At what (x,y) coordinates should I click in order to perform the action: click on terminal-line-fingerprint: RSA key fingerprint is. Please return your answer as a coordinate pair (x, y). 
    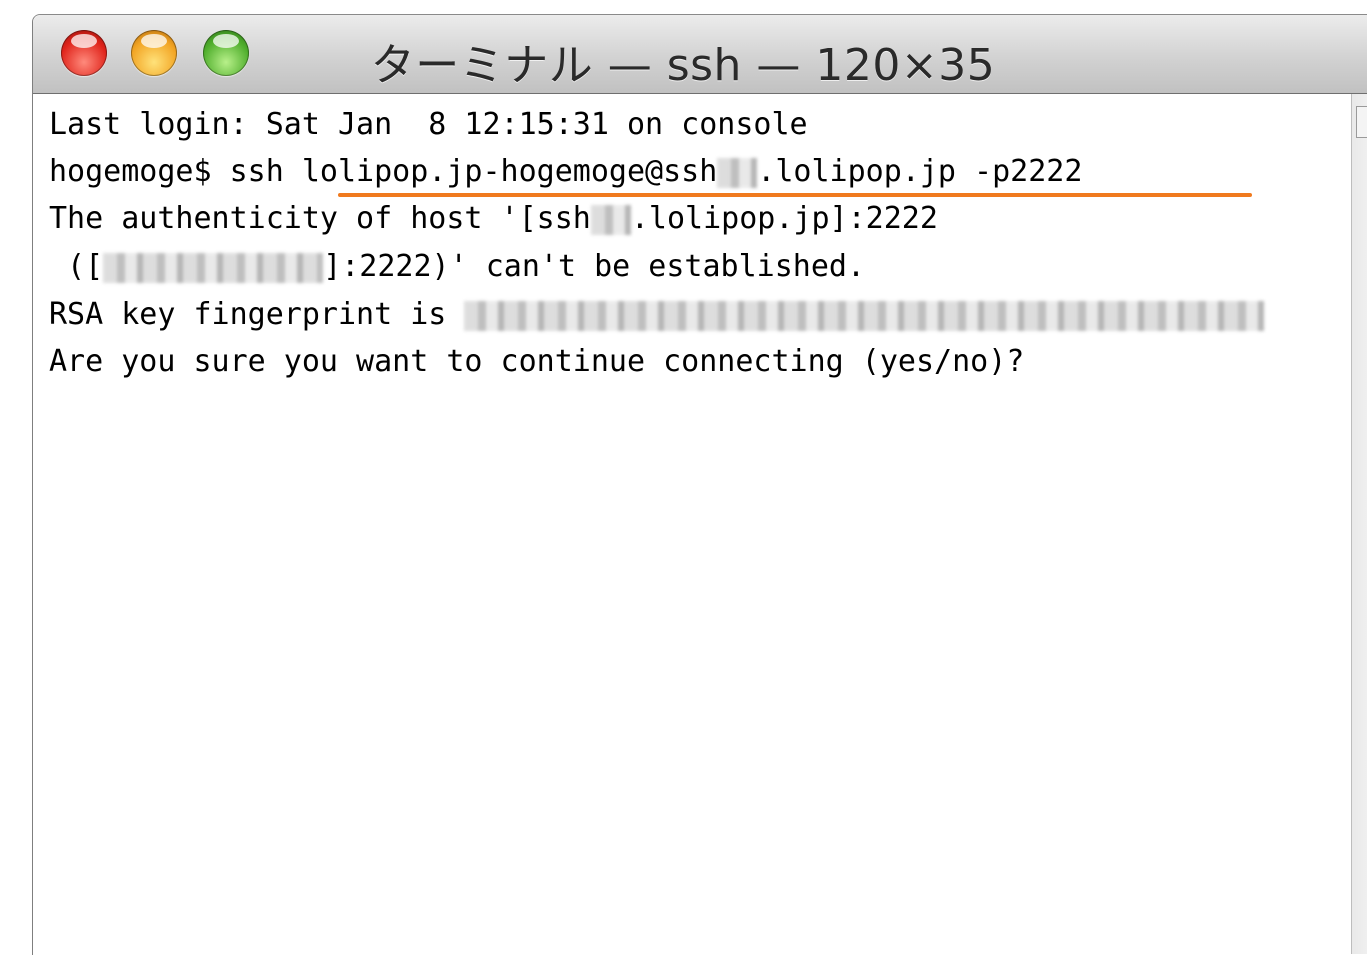
    Looking at the image, I should click on (657, 315).